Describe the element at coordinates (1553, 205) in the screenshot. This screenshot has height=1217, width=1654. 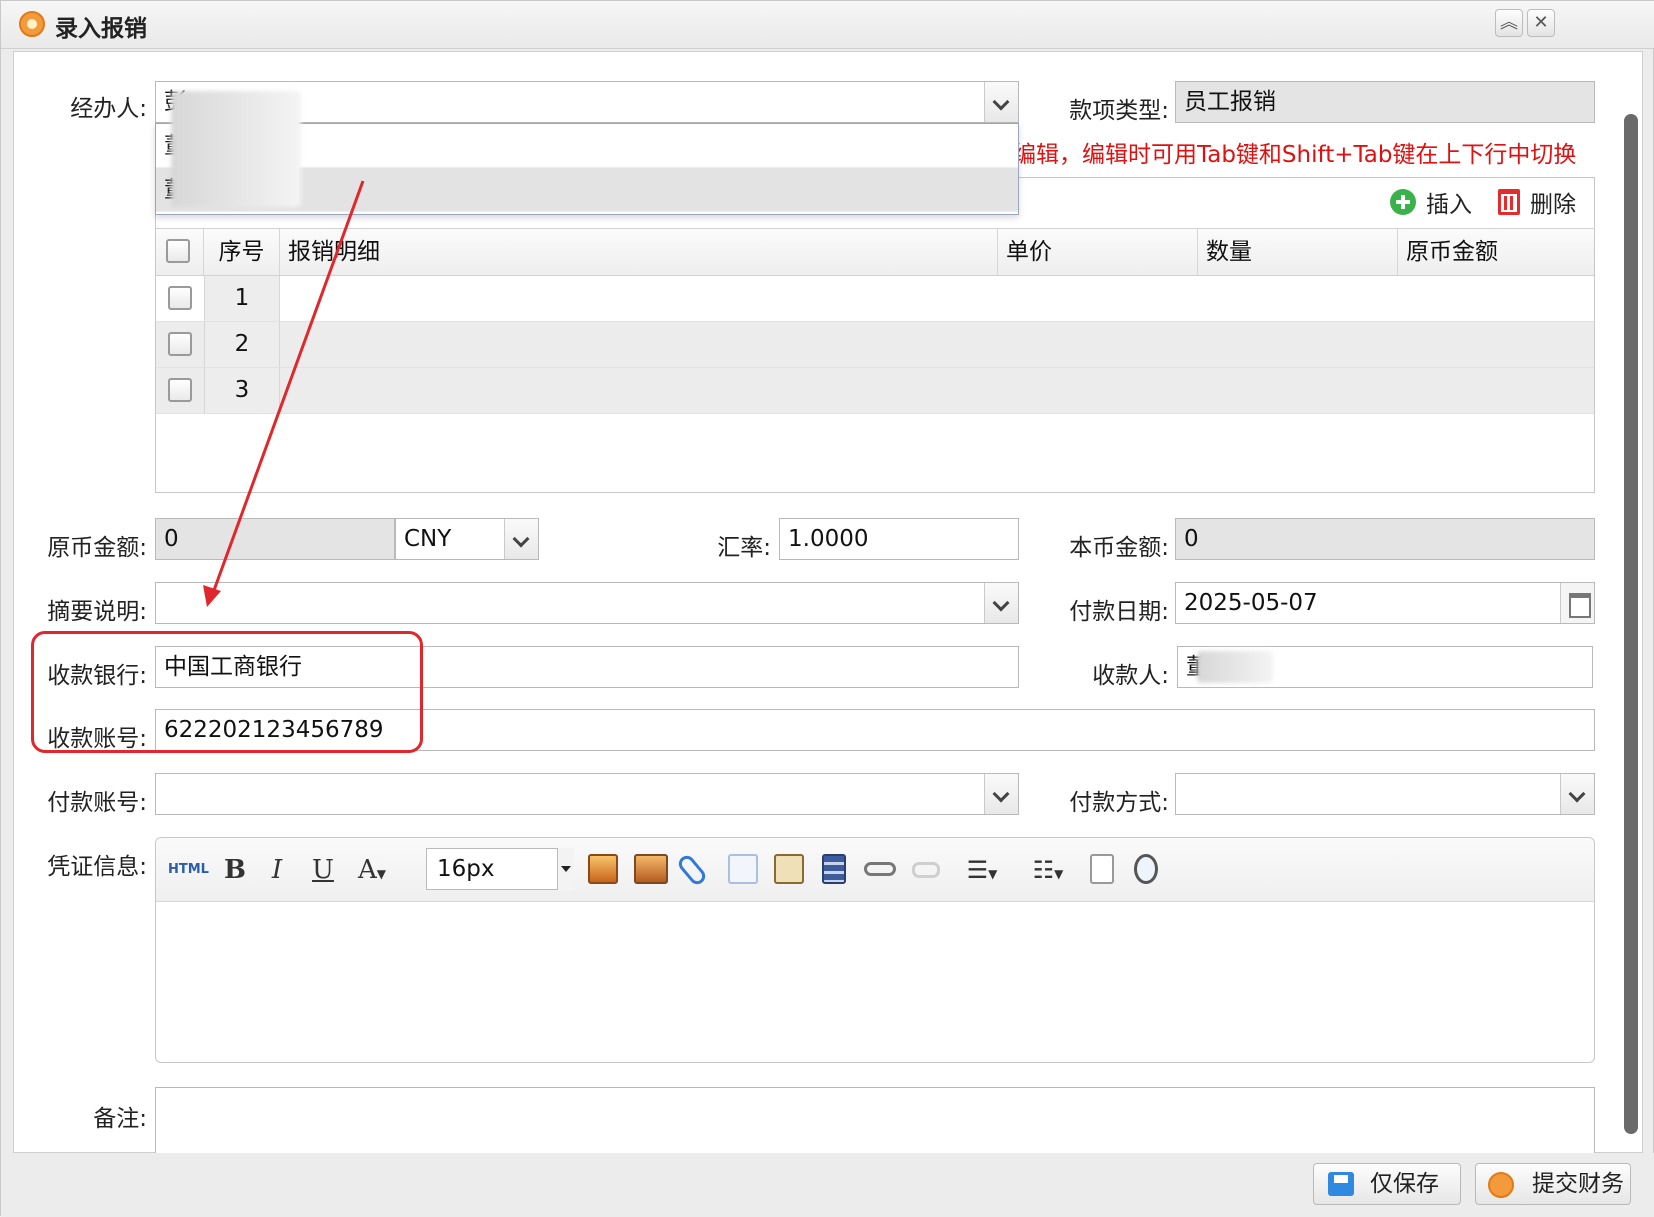
I see `delete-label: 删除` at that location.